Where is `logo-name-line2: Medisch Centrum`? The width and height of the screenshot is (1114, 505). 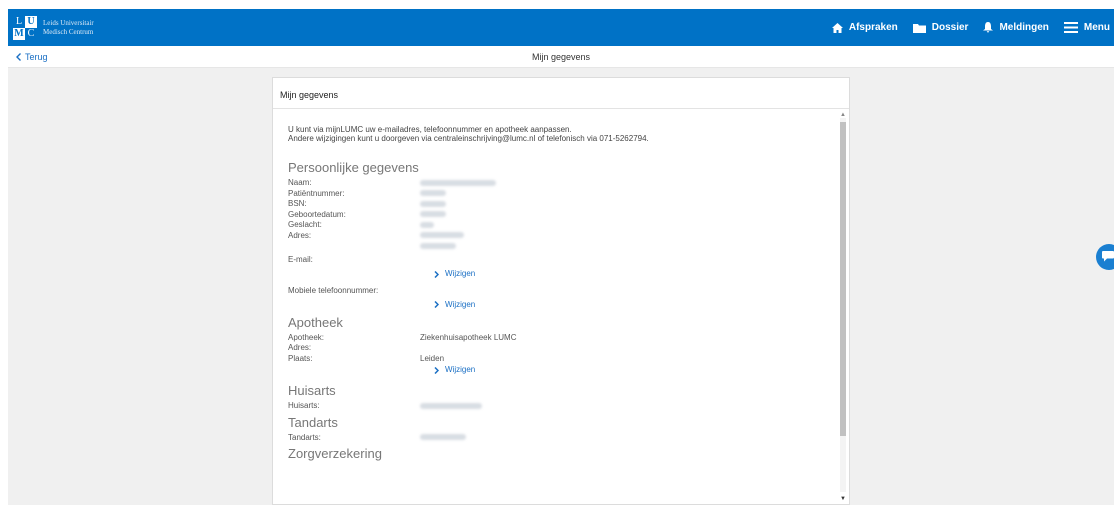 logo-name-line2: Medisch Centrum is located at coordinates (68, 31).